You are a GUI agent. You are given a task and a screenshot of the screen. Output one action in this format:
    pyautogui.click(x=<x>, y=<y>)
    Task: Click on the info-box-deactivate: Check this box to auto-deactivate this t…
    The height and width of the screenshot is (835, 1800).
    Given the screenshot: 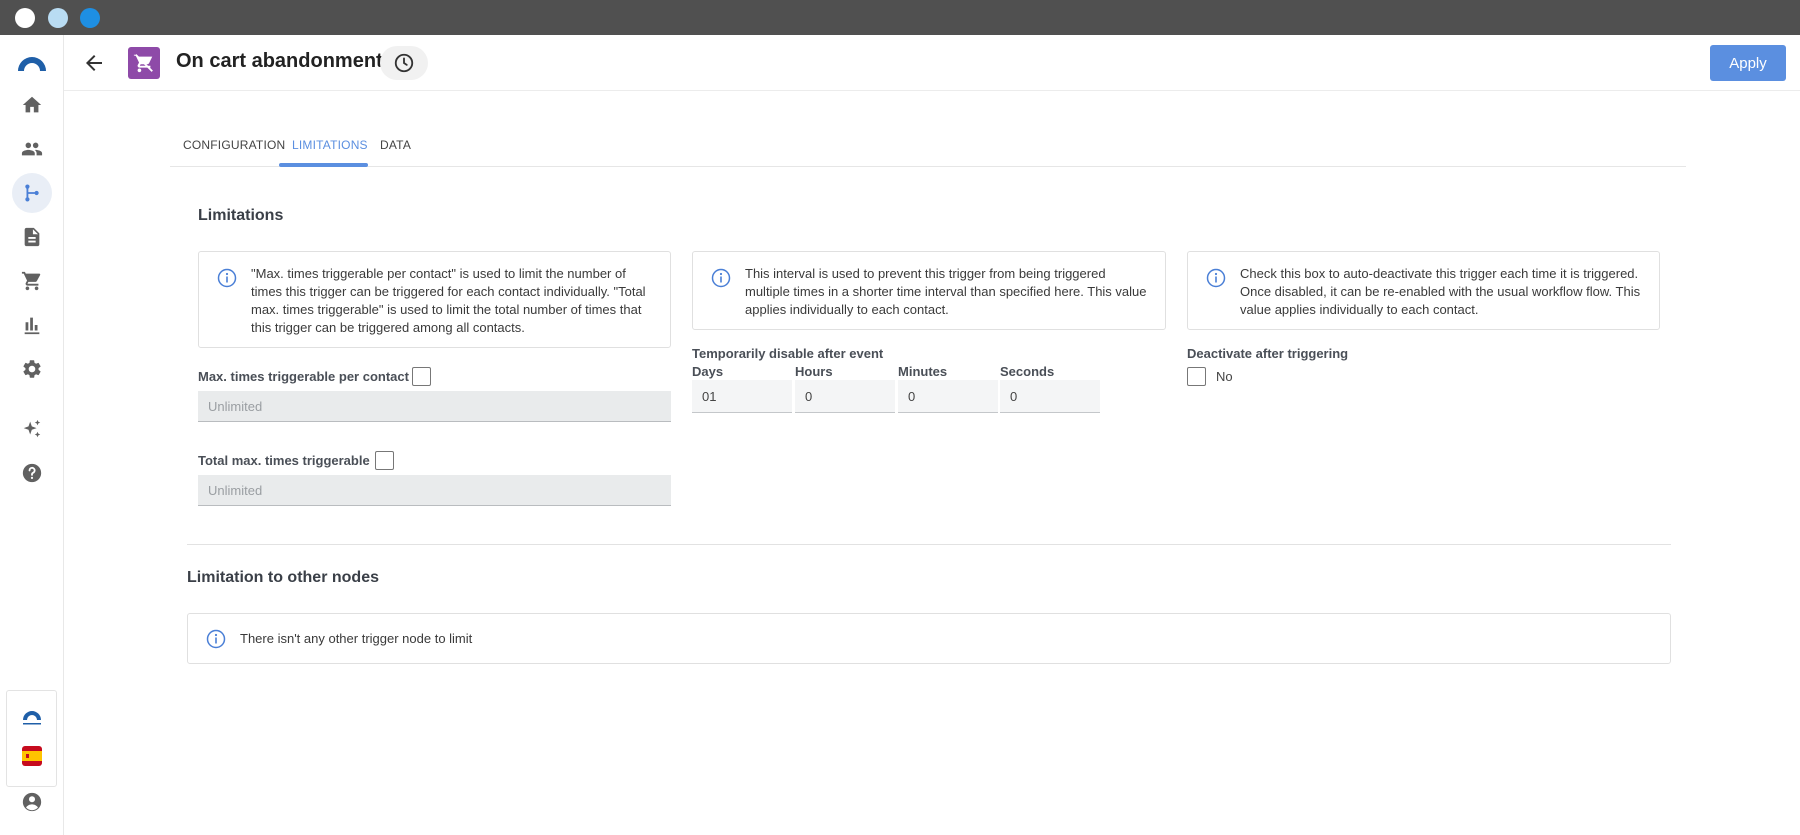 What is the action you would take?
    pyautogui.click(x=1423, y=290)
    